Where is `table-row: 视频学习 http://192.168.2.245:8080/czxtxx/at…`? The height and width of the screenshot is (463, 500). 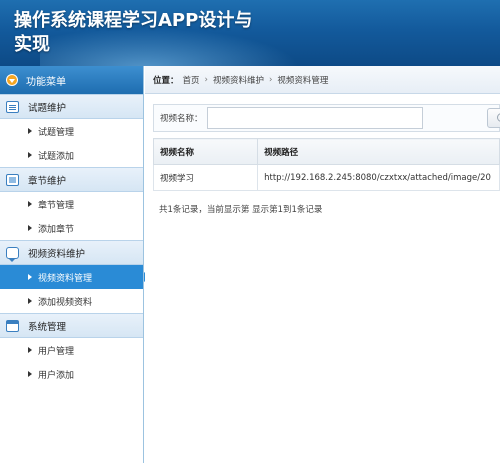
table-row: 视频学习 http://192.168.2.245:8080/czxtxx/at… is located at coordinates (326, 177).